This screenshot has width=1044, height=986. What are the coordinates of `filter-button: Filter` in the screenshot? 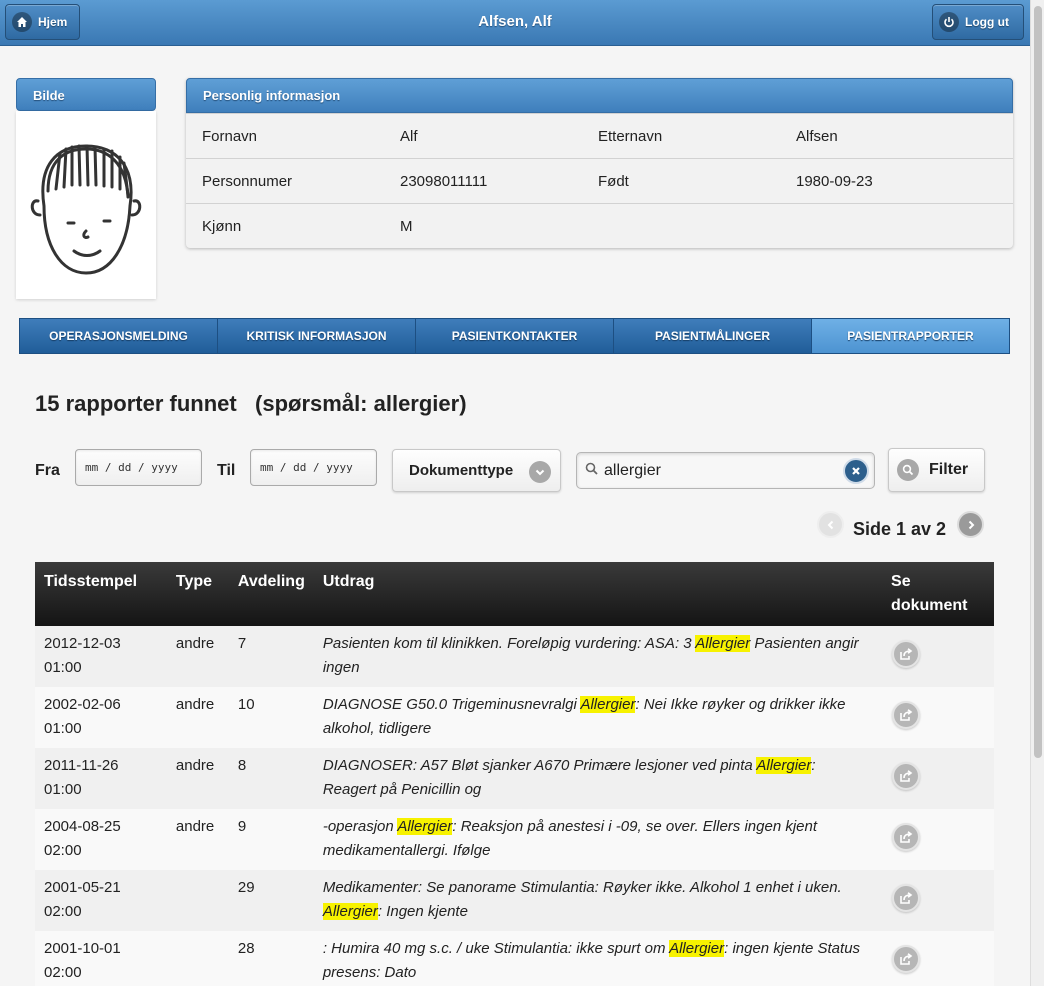 It's located at (936, 470).